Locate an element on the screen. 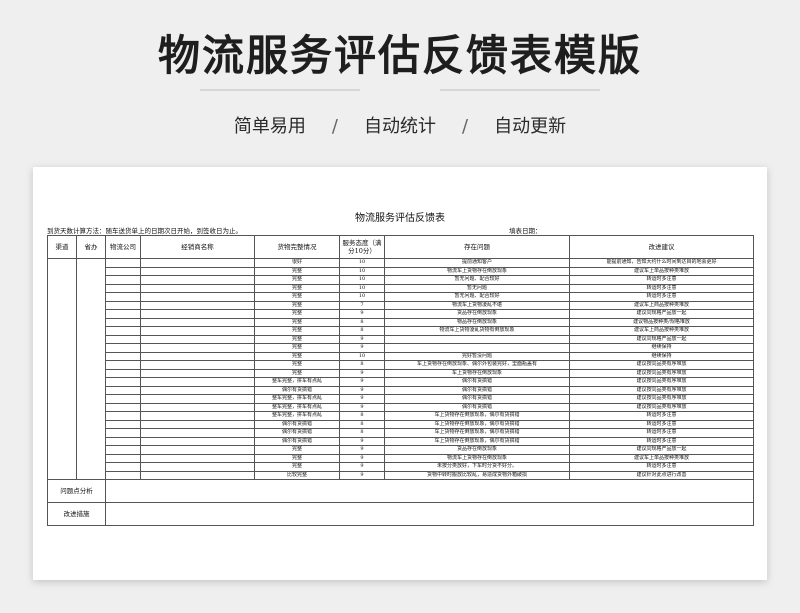 The height and width of the screenshot is (613, 800). suggestion-cell: 建议针对此点进行改善 is located at coordinates (661, 475).